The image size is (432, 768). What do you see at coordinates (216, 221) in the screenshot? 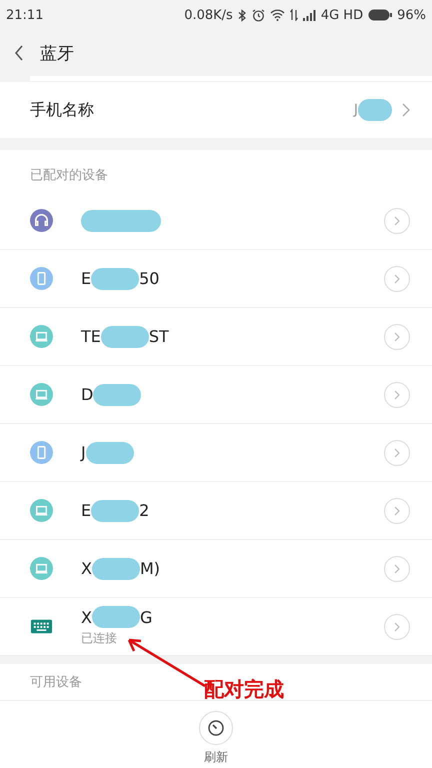
I see `paired-device-row` at bounding box center [216, 221].